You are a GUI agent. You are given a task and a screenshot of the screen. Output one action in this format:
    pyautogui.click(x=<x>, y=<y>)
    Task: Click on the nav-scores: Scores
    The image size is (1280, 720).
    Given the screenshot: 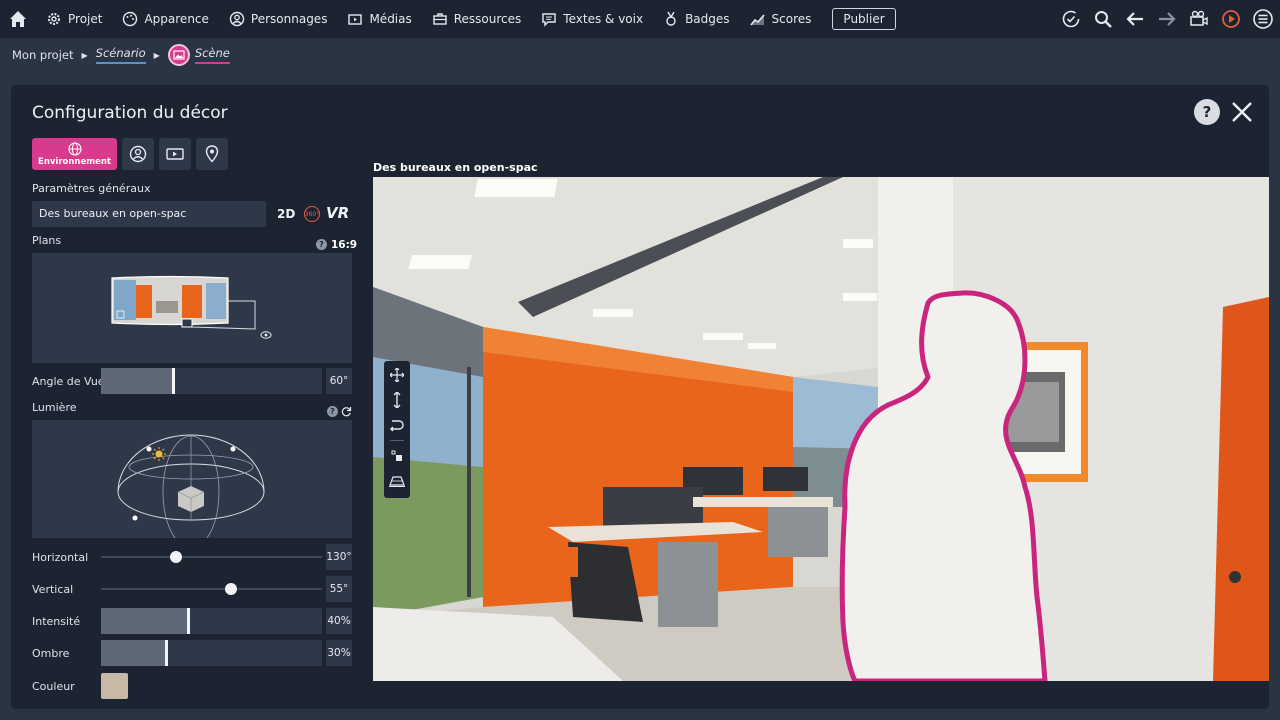 What is the action you would take?
    pyautogui.click(x=781, y=19)
    